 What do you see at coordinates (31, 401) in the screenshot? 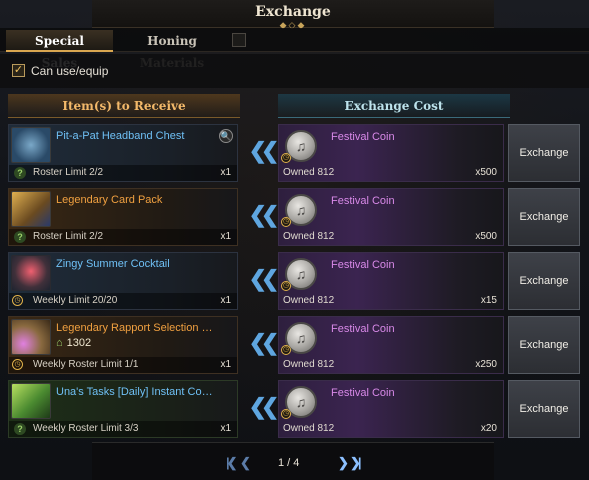
I see `scroll-icon` at bounding box center [31, 401].